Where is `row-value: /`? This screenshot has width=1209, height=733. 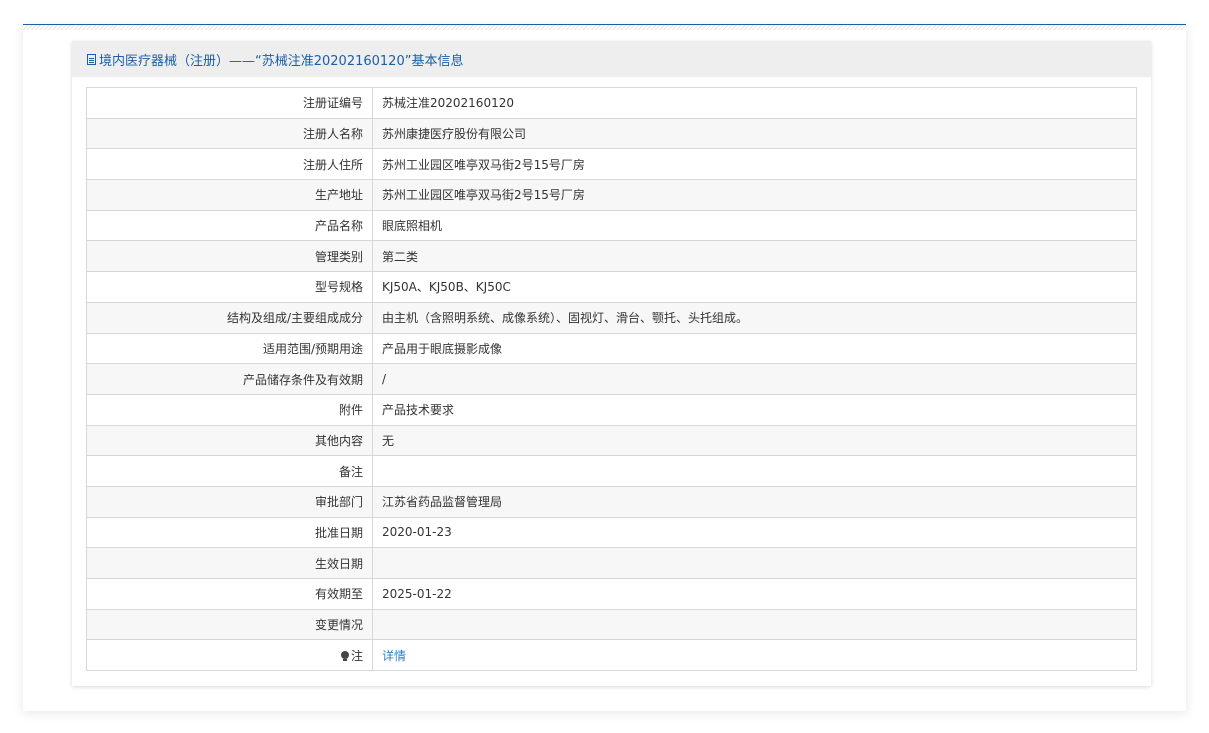
row-value: / is located at coordinates (754, 379).